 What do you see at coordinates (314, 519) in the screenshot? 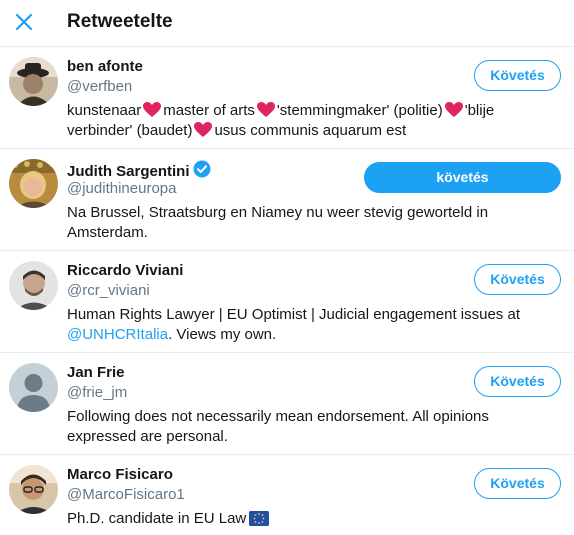
I see `user-bio: Ph.D. candidate in EU Law` at bounding box center [314, 519].